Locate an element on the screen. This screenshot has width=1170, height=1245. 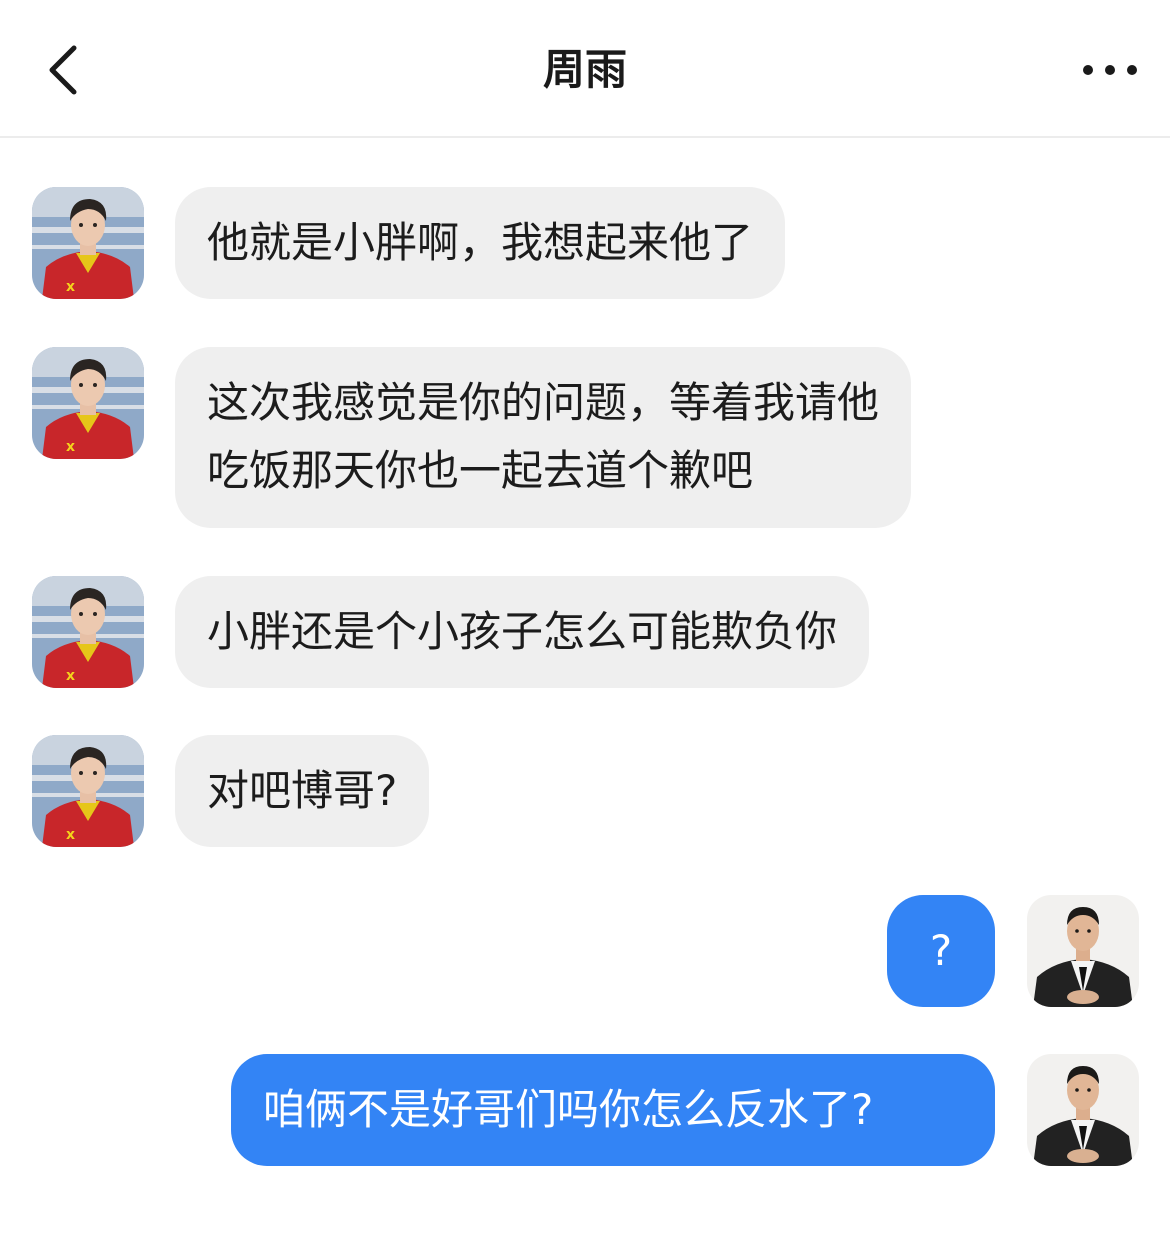
more-button is located at coordinates (1110, 70).